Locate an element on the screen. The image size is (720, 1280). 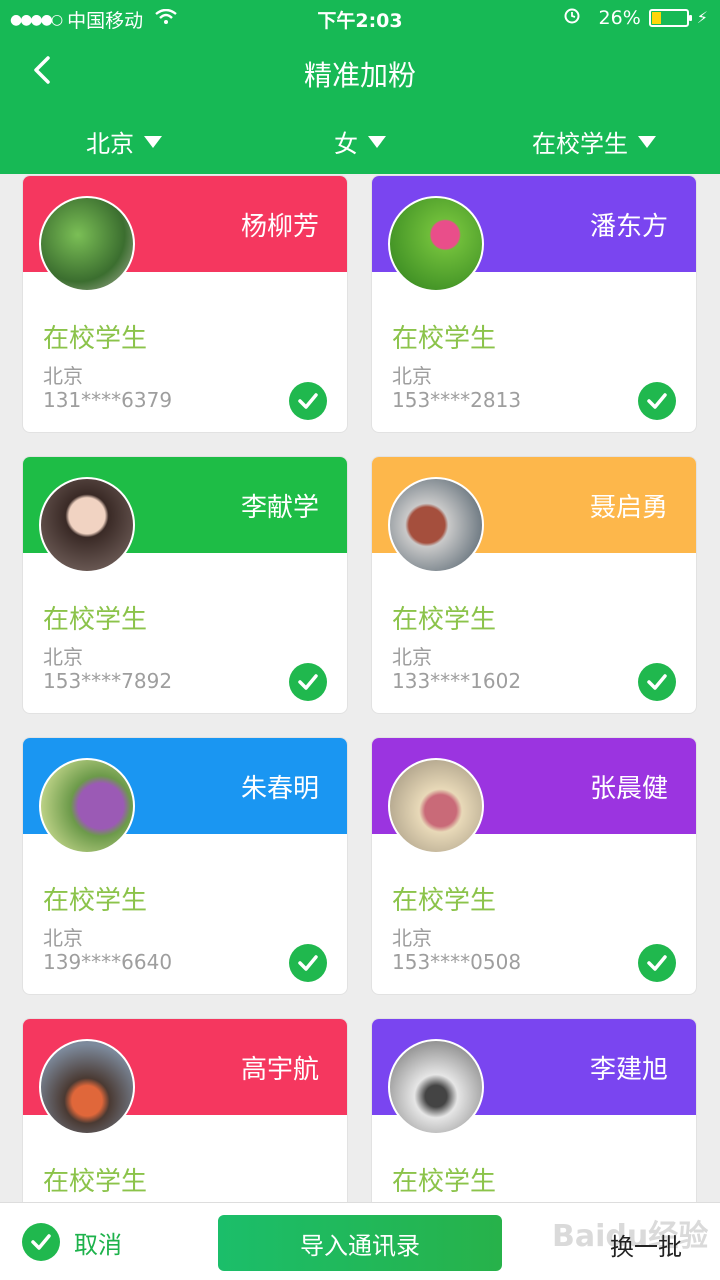
contact-phone: 139****6640 is located at coordinates (108, 962).